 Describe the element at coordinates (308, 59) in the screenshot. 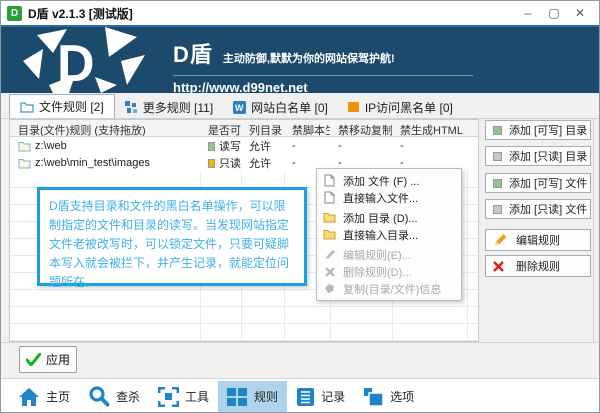

I see `brand-slogan: 主动防御,默默为你的网站保驾护航!` at that location.